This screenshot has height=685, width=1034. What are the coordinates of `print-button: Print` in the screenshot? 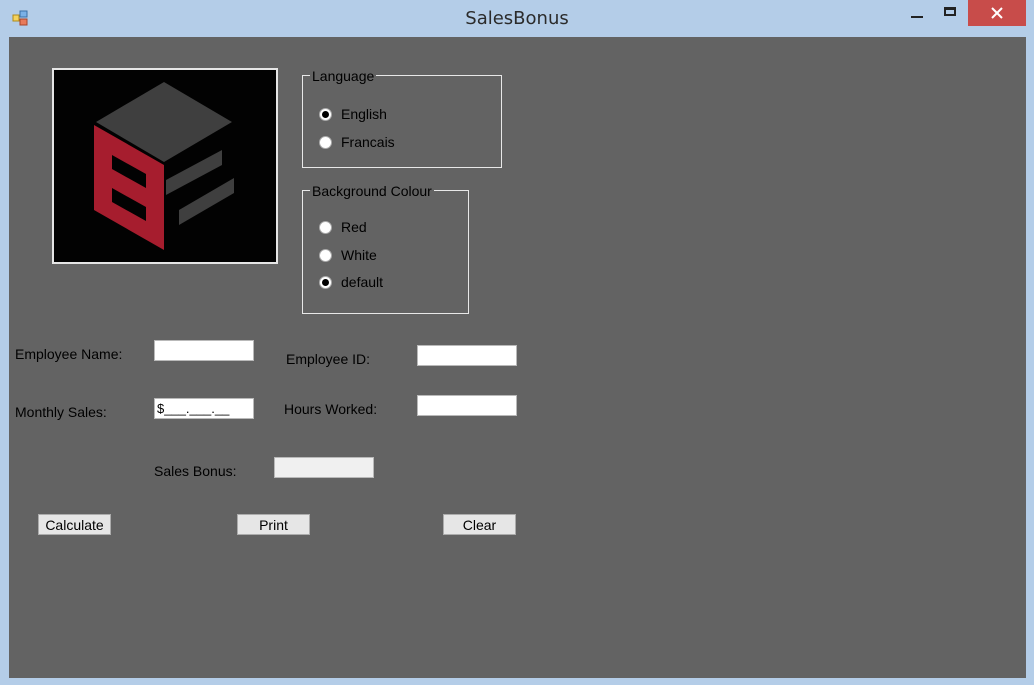 It's located at (273, 524).